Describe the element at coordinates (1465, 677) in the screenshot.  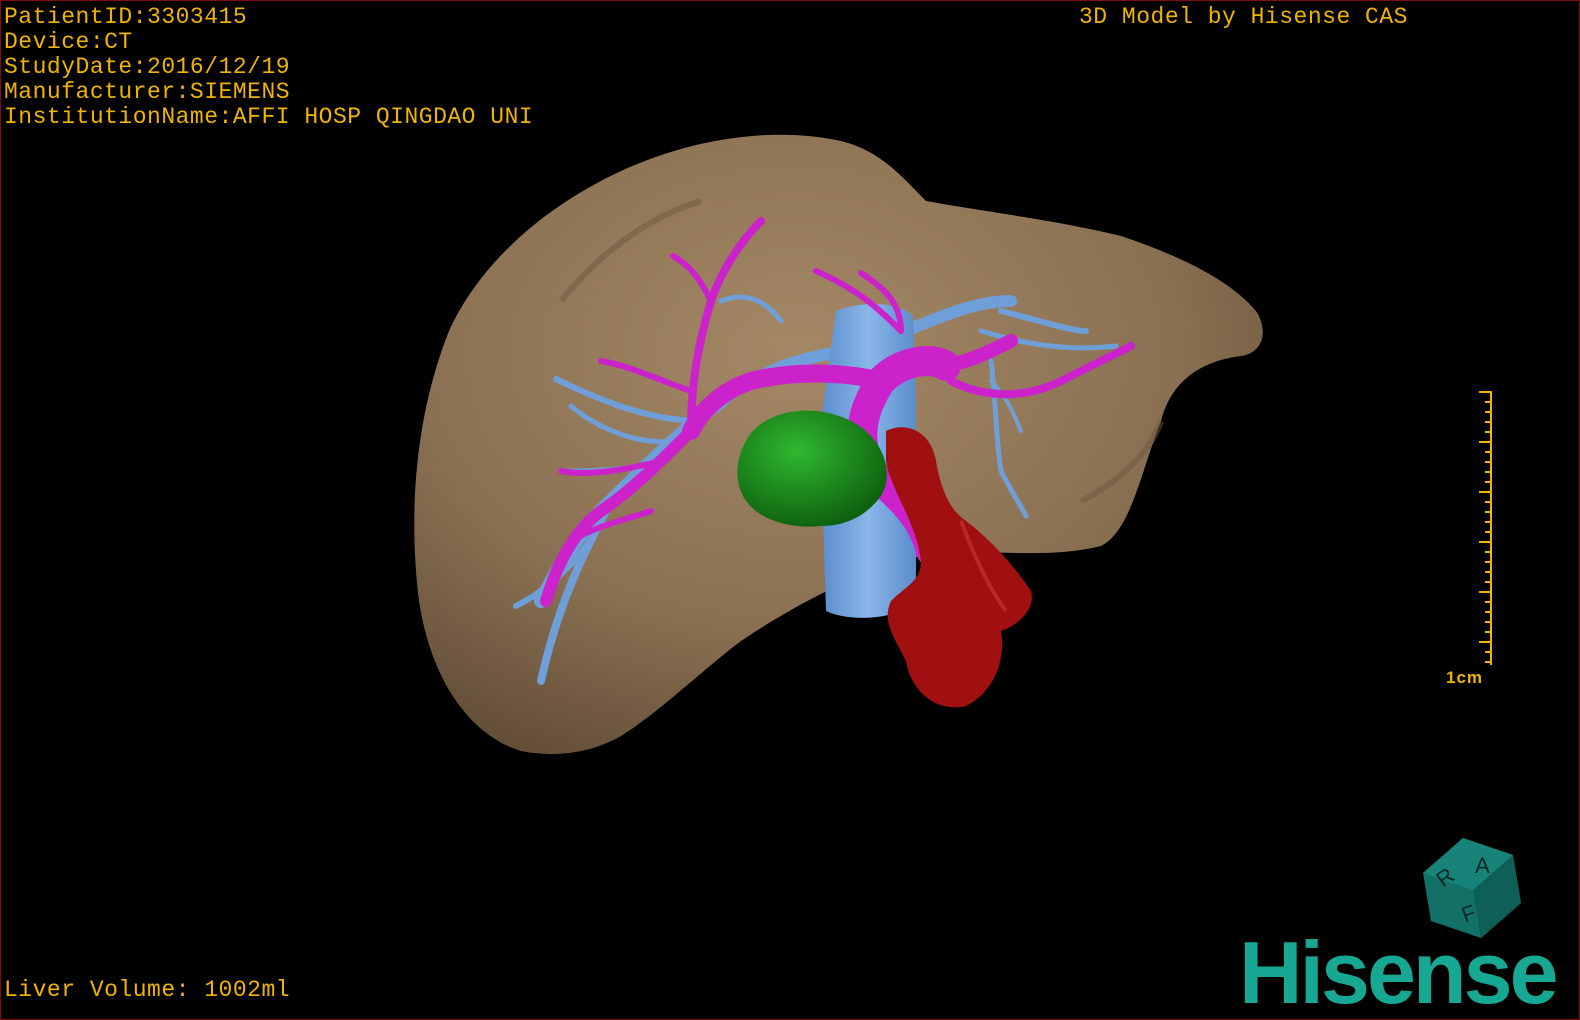
I see `scale-bar-label: 1cm` at that location.